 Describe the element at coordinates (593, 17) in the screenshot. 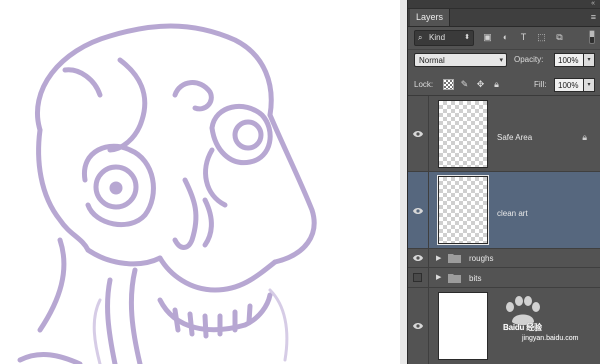

I see `panel-menu-icon: ≡` at that location.